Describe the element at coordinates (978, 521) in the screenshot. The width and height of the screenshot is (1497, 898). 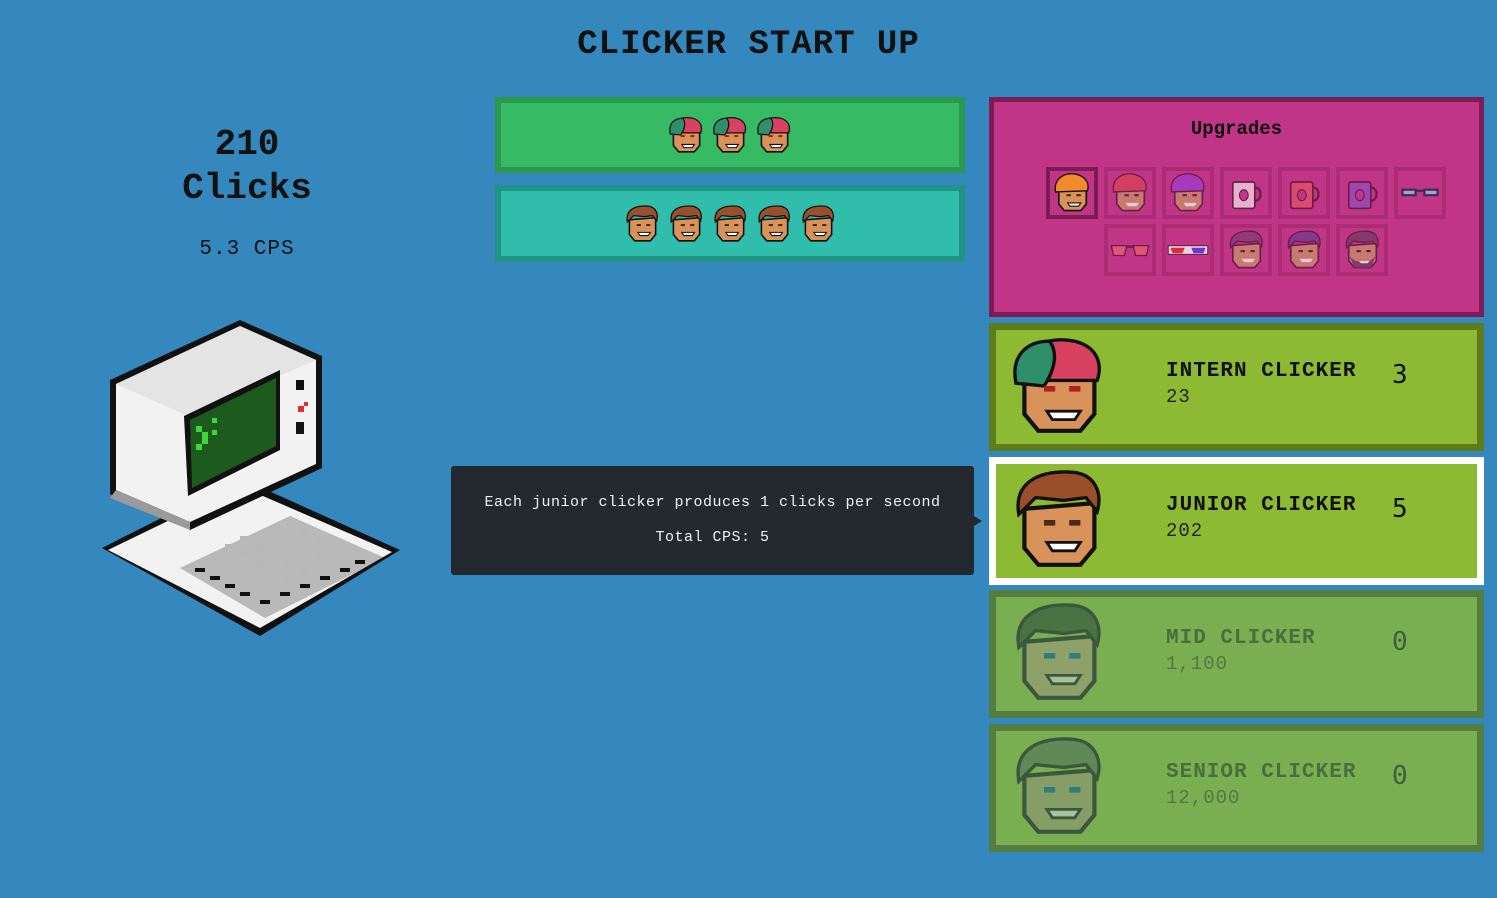
I see `tooltip-arrow` at that location.